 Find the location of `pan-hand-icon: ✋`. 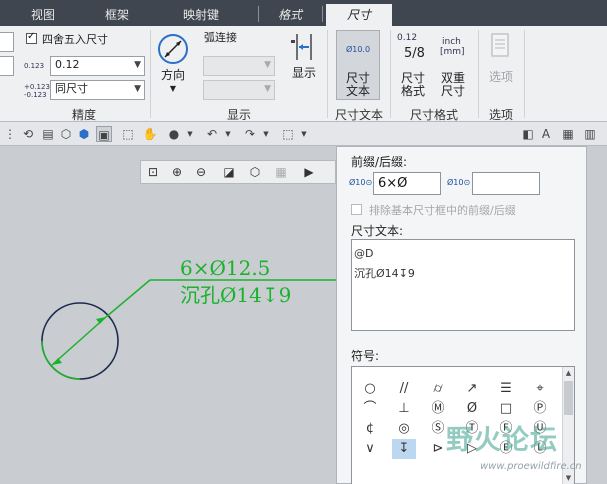

pan-hand-icon: ✋ is located at coordinates (150, 134).